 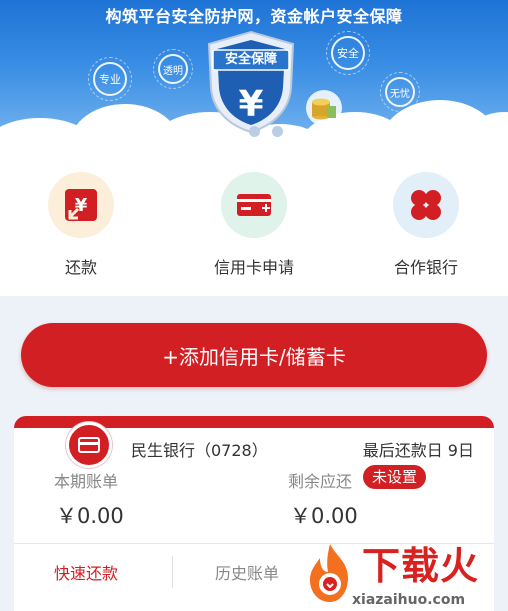 I want to click on watermark-logo: 下载火 xiazaihuo.com, so click(x=404, y=574).